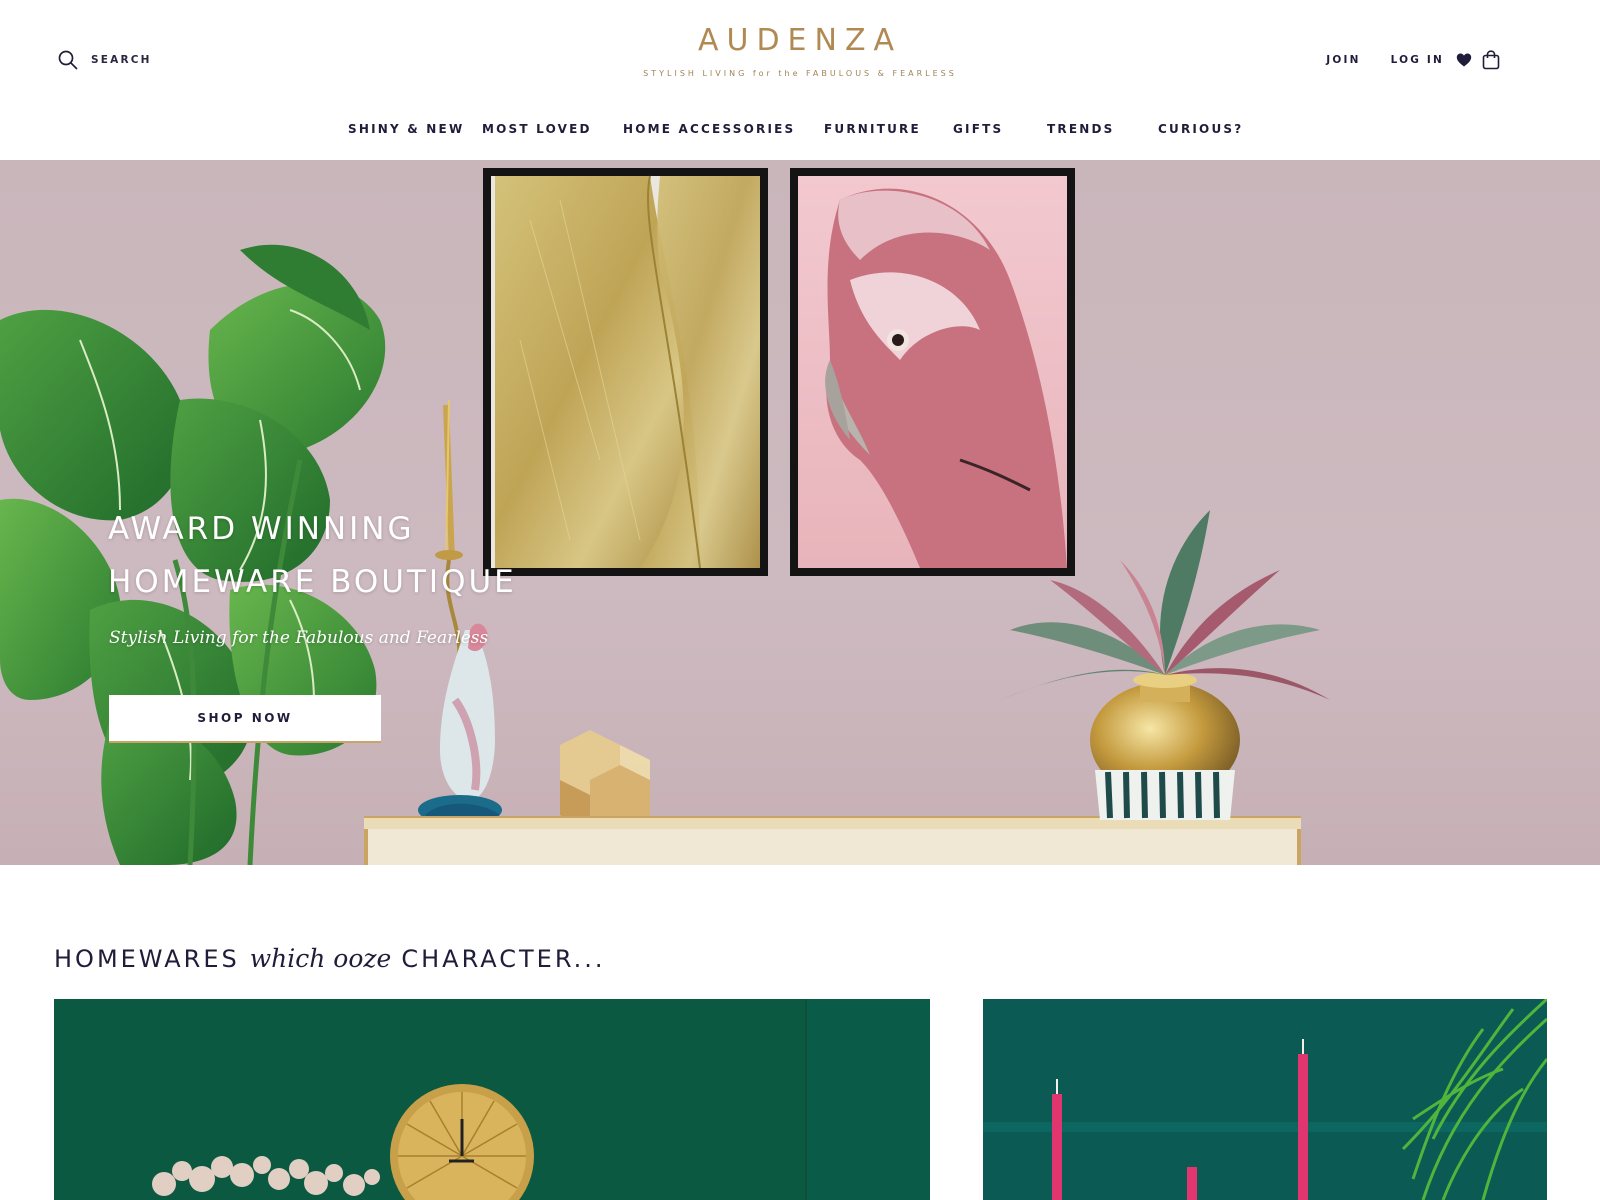  I want to click on category-image-clock, so click(492, 1099).